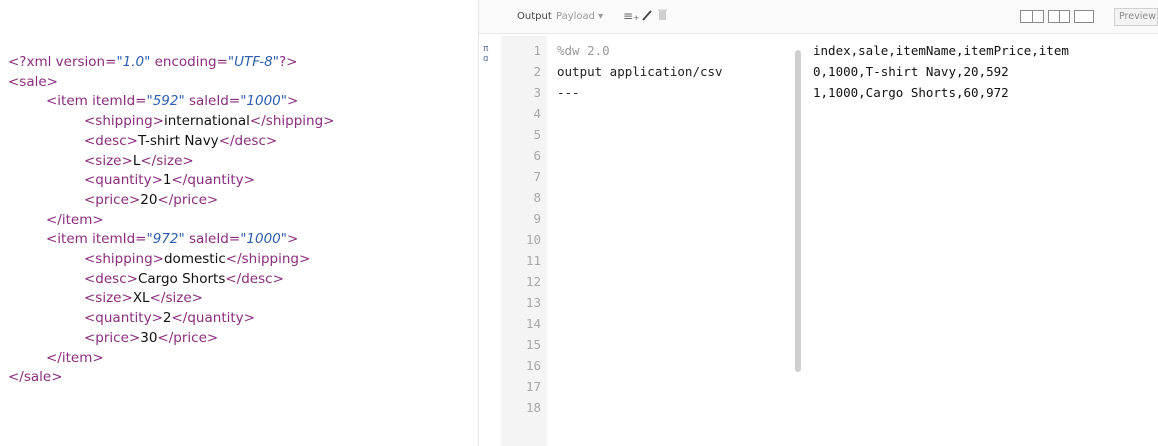 The height and width of the screenshot is (446, 1158). Describe the element at coordinates (568, 92) in the screenshot. I see `code-line: ---` at that location.